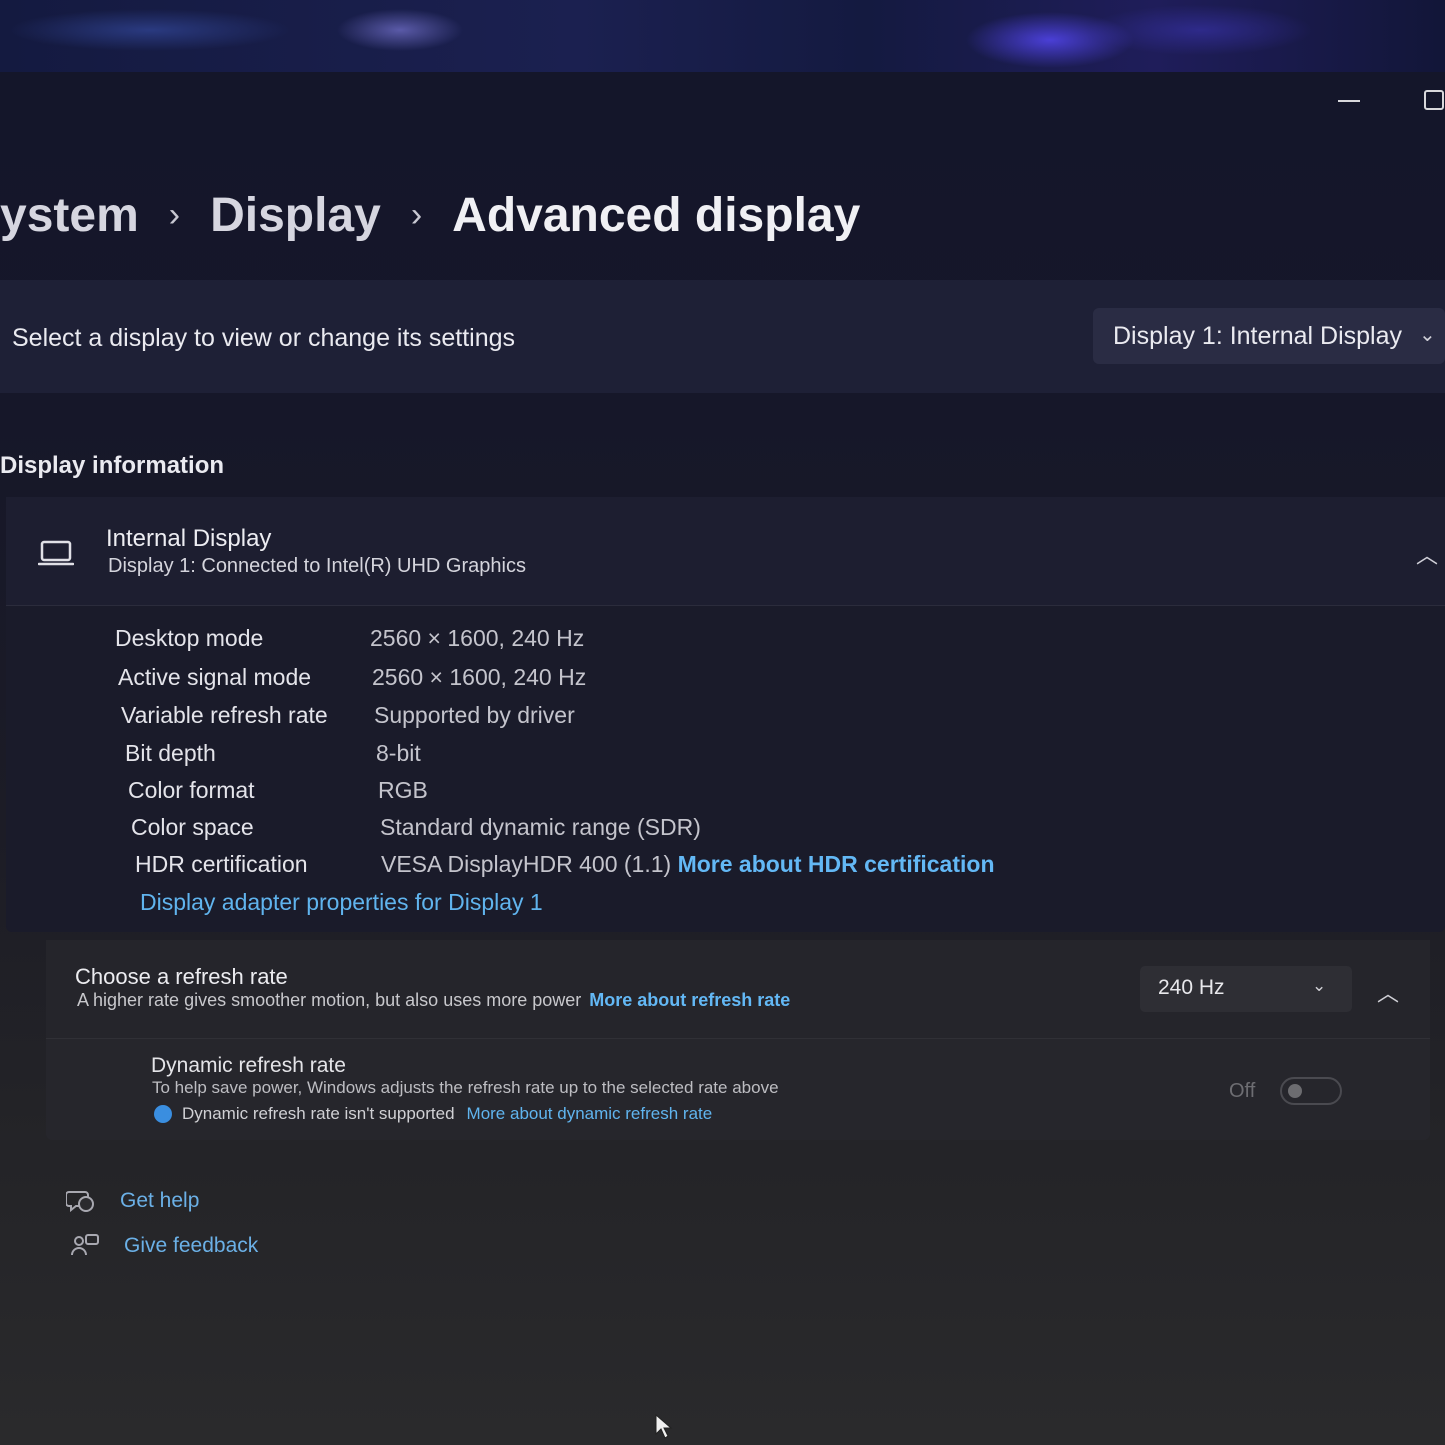 This screenshot has height=1445, width=1445. I want to click on refresh-rate-link: More about refresh rate, so click(689, 1000).